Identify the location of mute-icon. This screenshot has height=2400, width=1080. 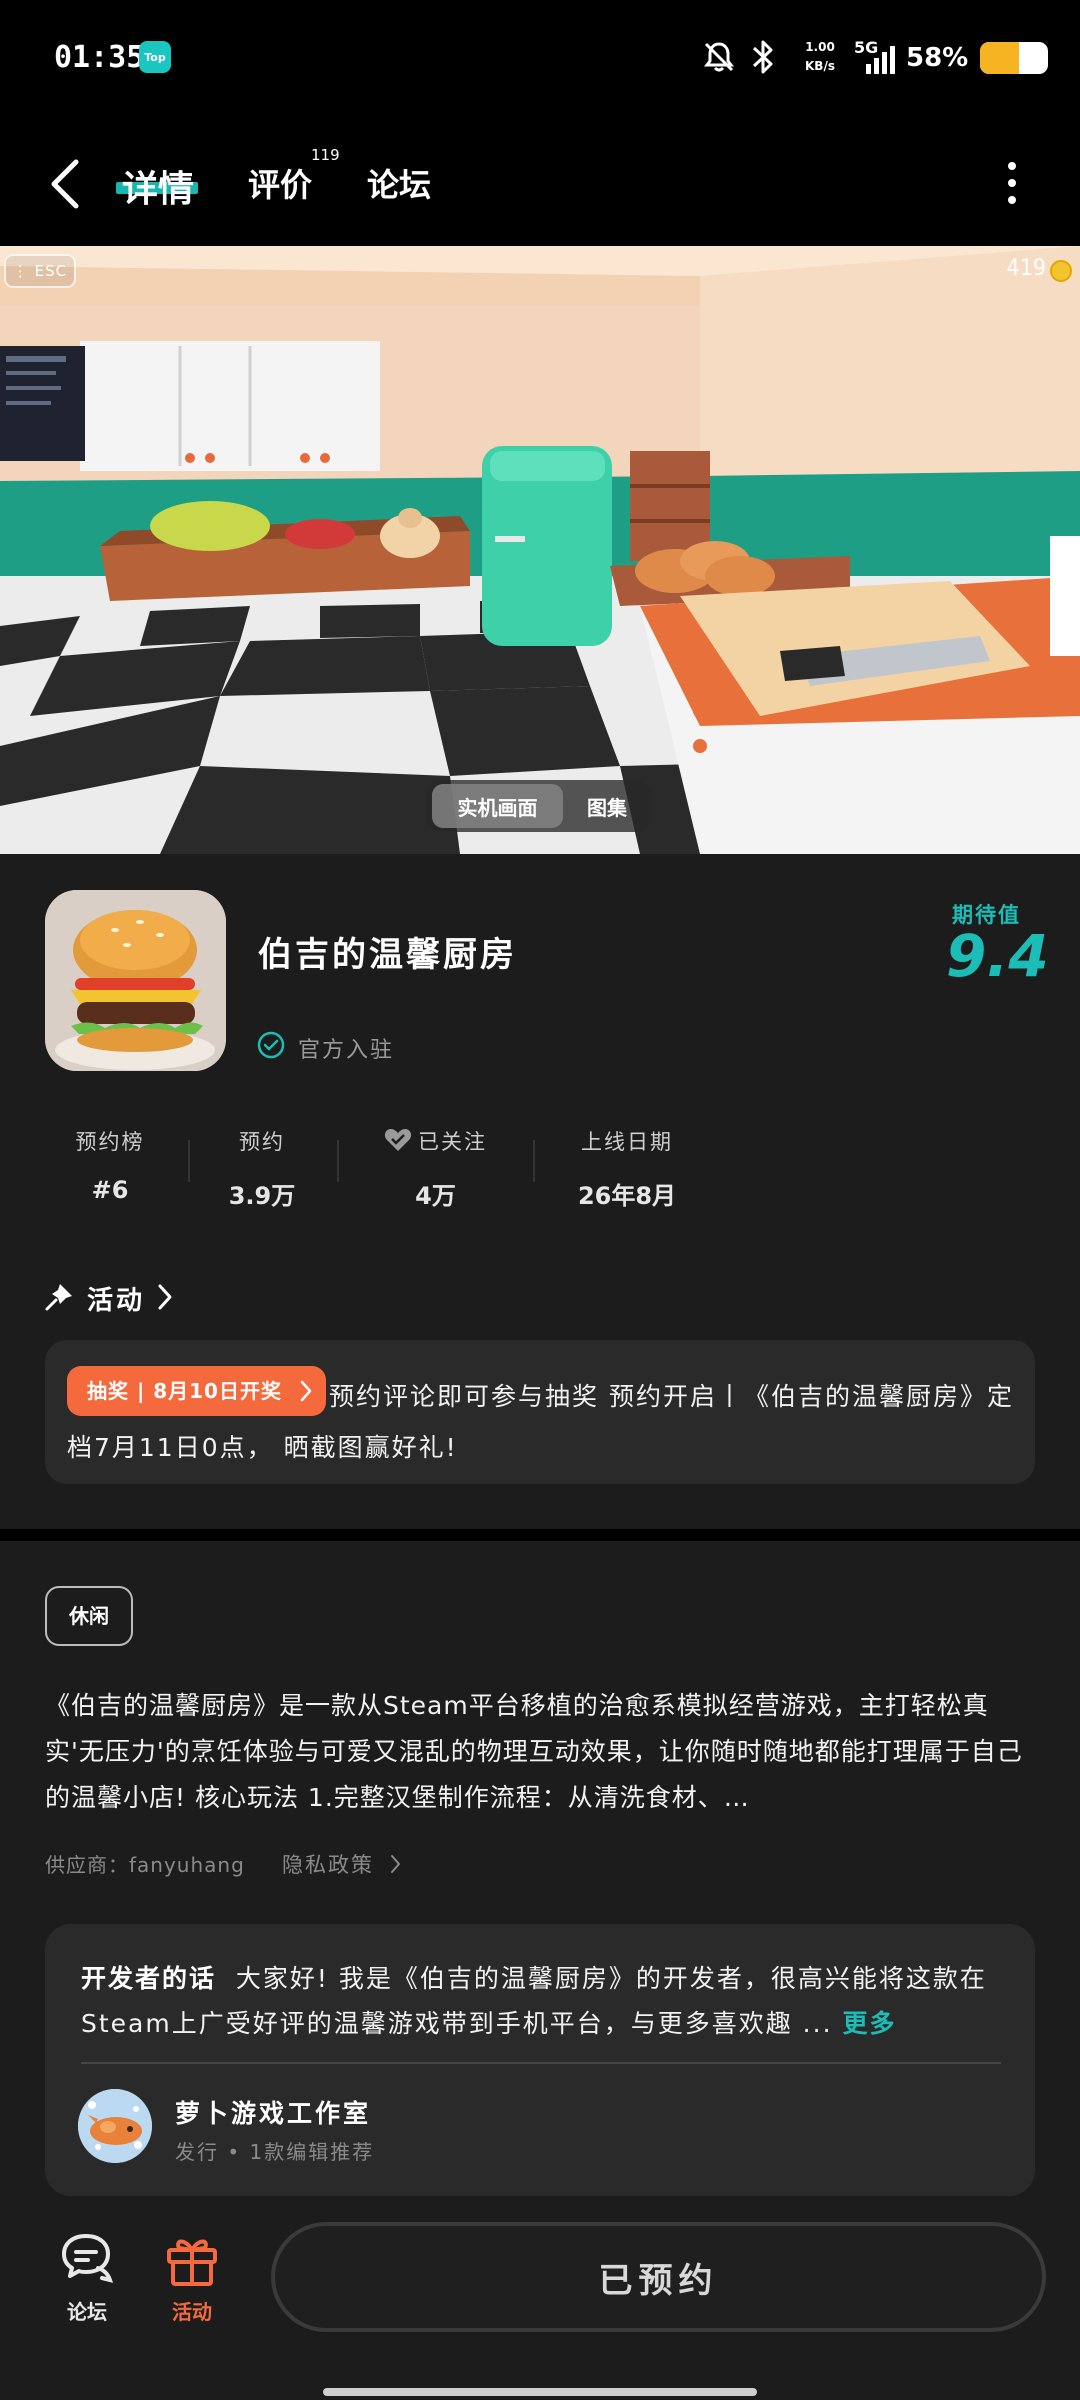
(719, 57).